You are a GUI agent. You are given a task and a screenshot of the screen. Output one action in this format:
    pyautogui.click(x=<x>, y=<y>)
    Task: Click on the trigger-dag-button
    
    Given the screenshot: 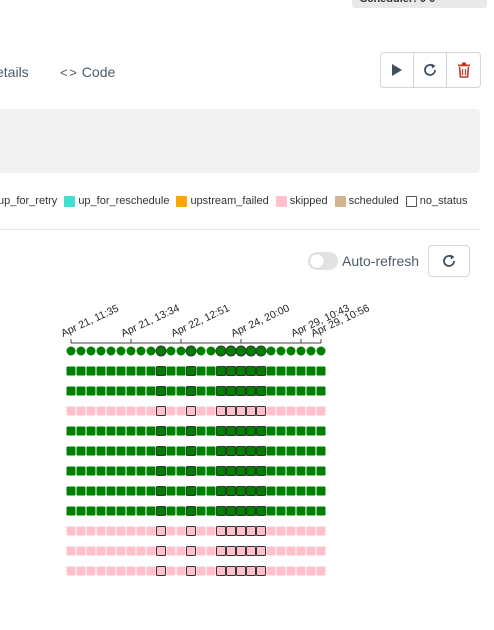 What is the action you would take?
    pyautogui.click(x=397, y=70)
    